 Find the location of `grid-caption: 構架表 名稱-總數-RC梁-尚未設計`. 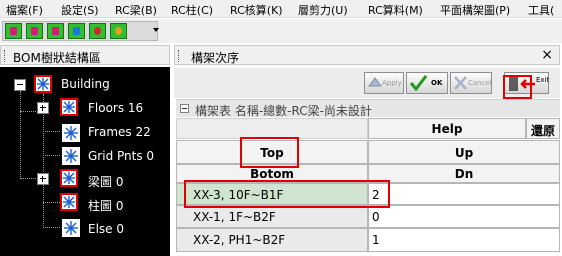

grid-caption: 構架表 名稱-總數-RC梁-尚未設計 is located at coordinates (368, 108).